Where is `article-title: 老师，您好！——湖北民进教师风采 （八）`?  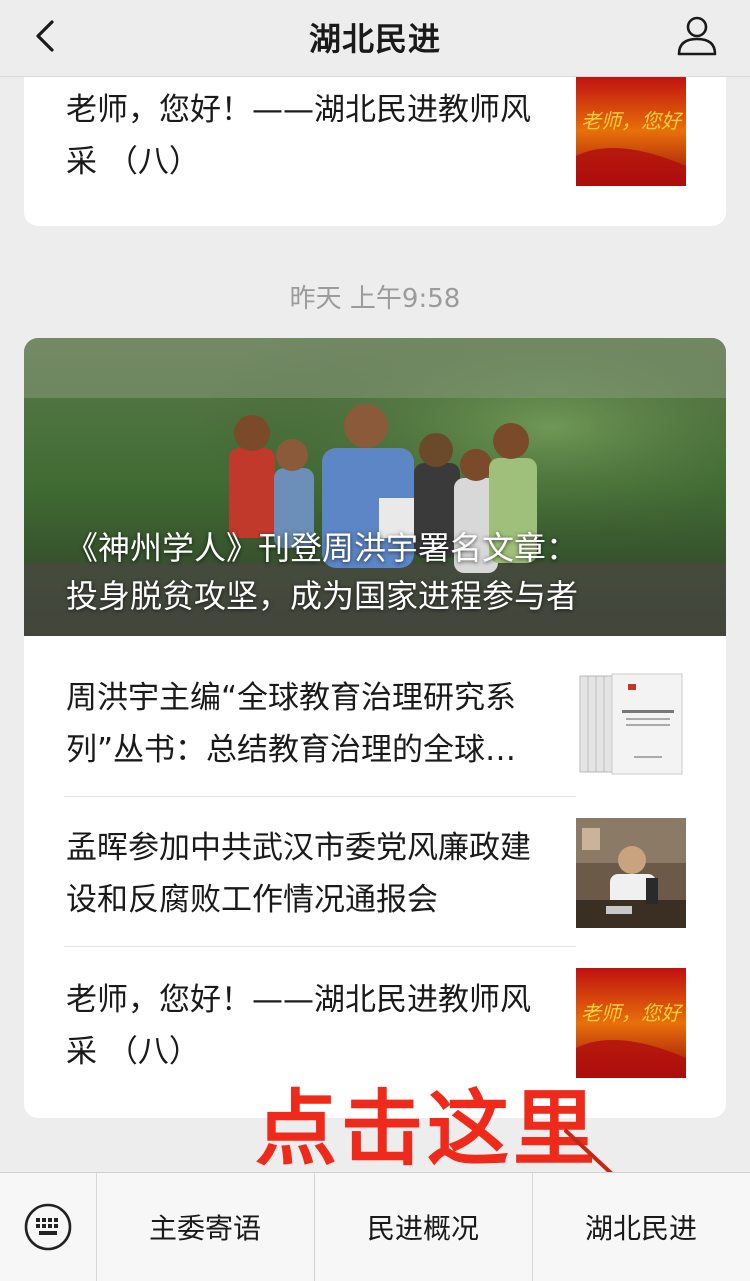 article-title: 老师，您好！——湖北民进教师风采 （八） is located at coordinates (308, 138).